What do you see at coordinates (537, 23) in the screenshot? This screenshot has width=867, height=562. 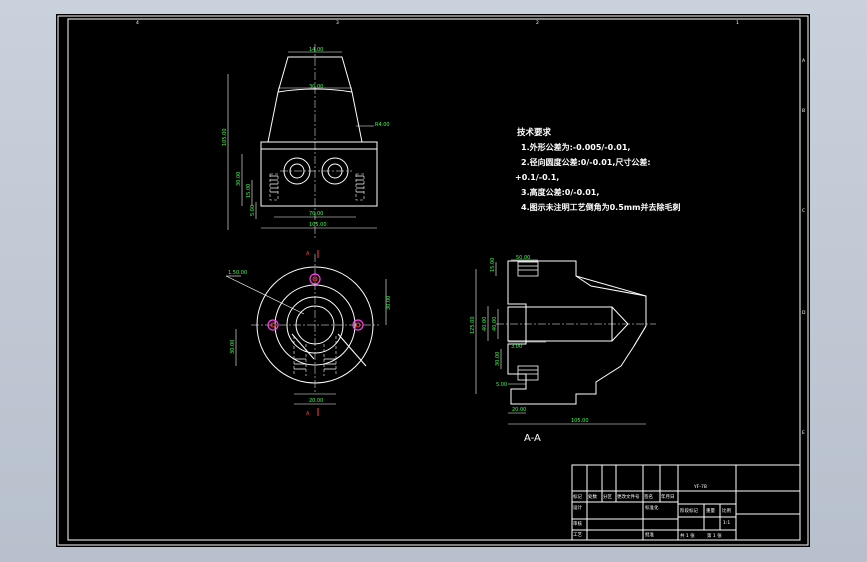 I see `margin-number-2: 2` at bounding box center [537, 23].